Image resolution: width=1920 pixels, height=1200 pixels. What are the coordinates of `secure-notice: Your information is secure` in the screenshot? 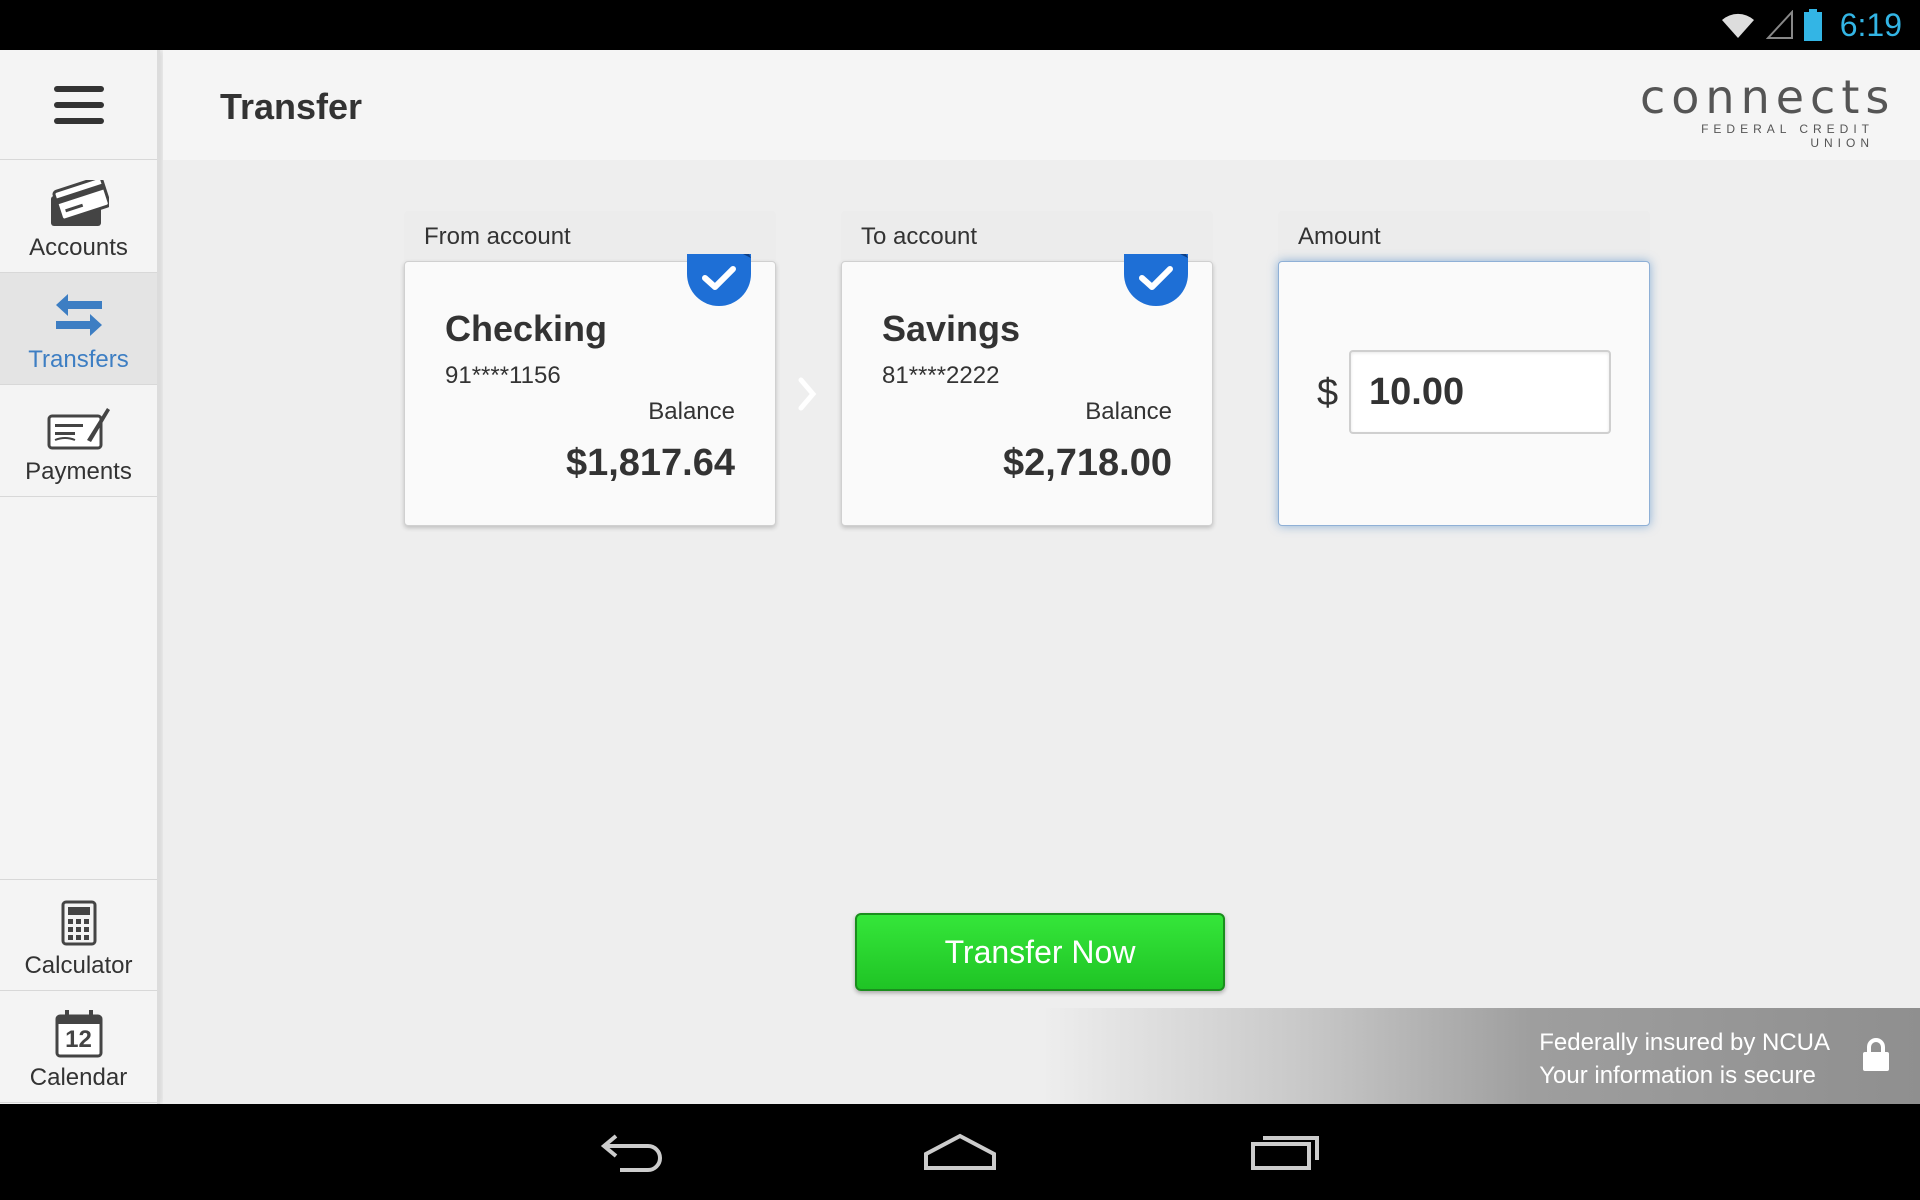 It's located at (1677, 1075).